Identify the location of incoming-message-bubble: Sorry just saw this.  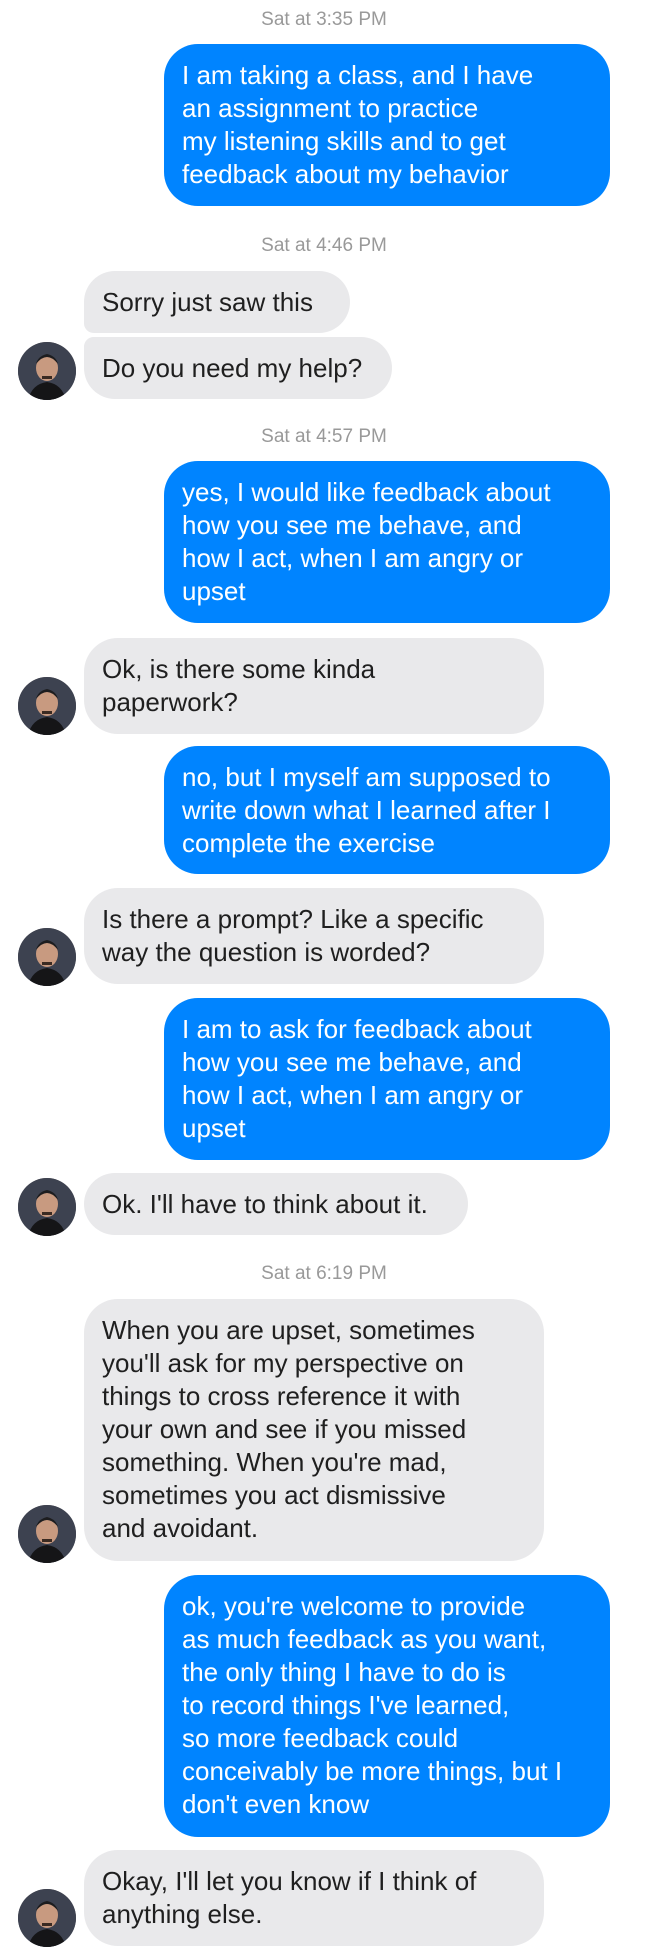
(217, 302).